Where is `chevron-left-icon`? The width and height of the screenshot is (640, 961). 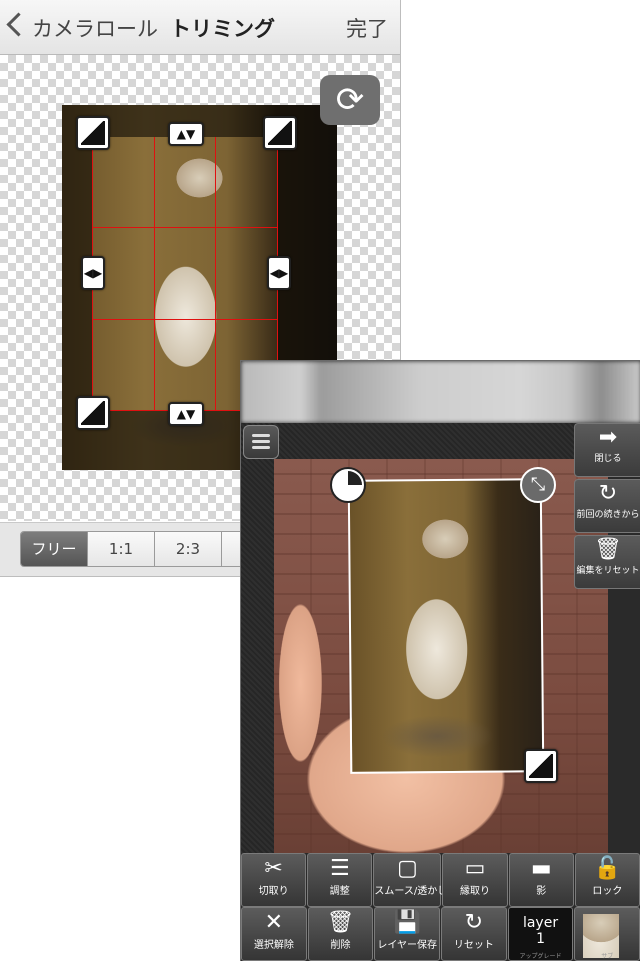 chevron-left-icon is located at coordinates (18, 24).